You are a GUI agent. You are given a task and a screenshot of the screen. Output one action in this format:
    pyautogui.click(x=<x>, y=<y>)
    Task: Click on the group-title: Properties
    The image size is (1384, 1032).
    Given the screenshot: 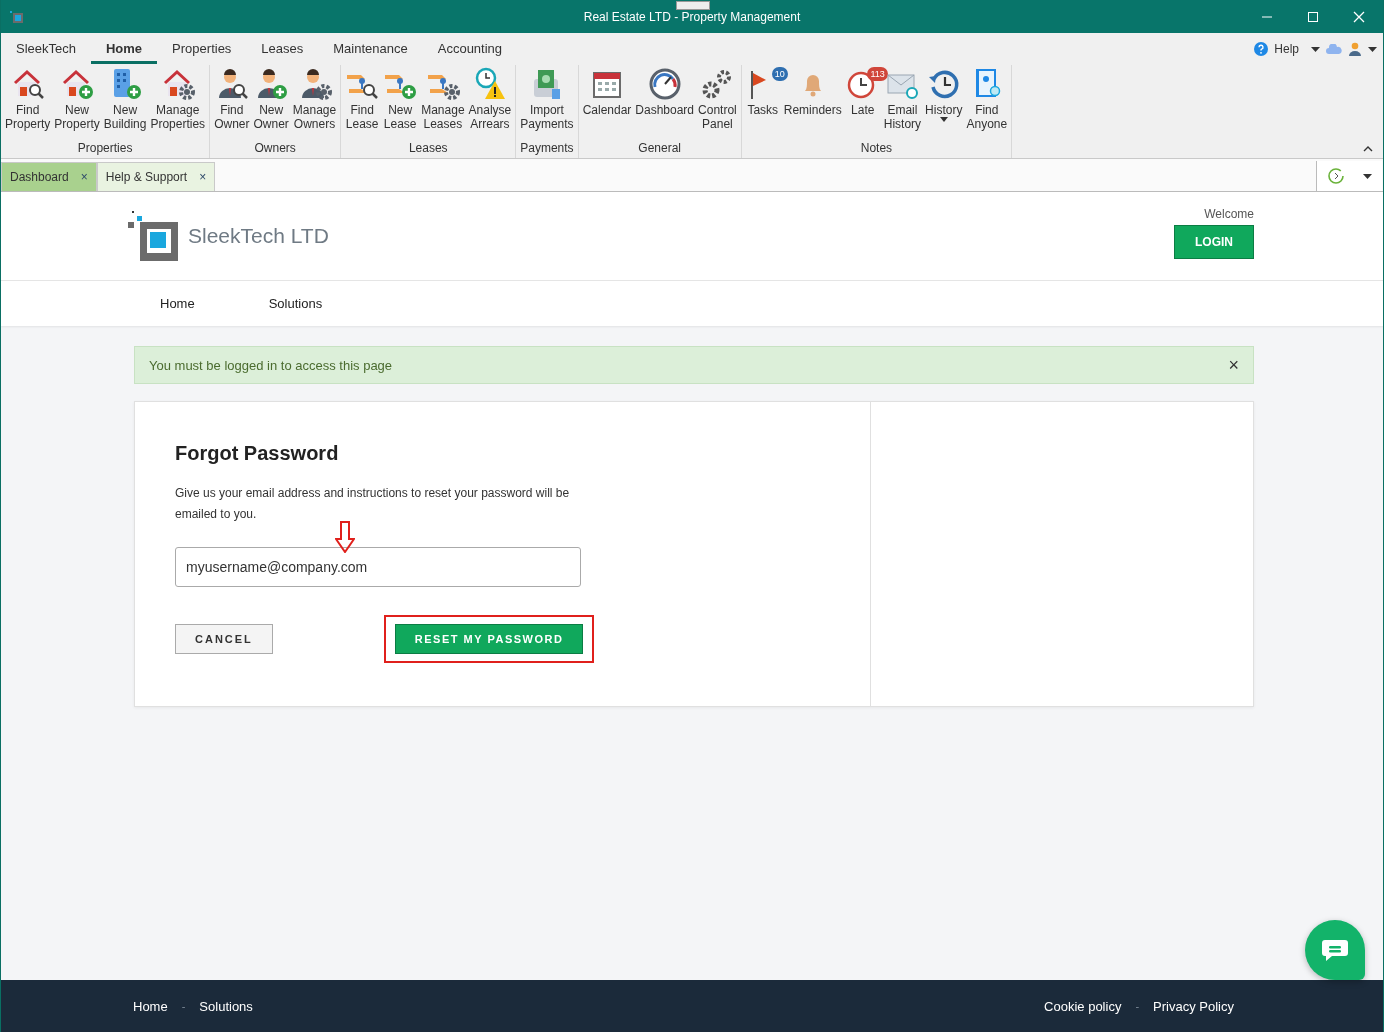 What is the action you would take?
    pyautogui.click(x=105, y=149)
    